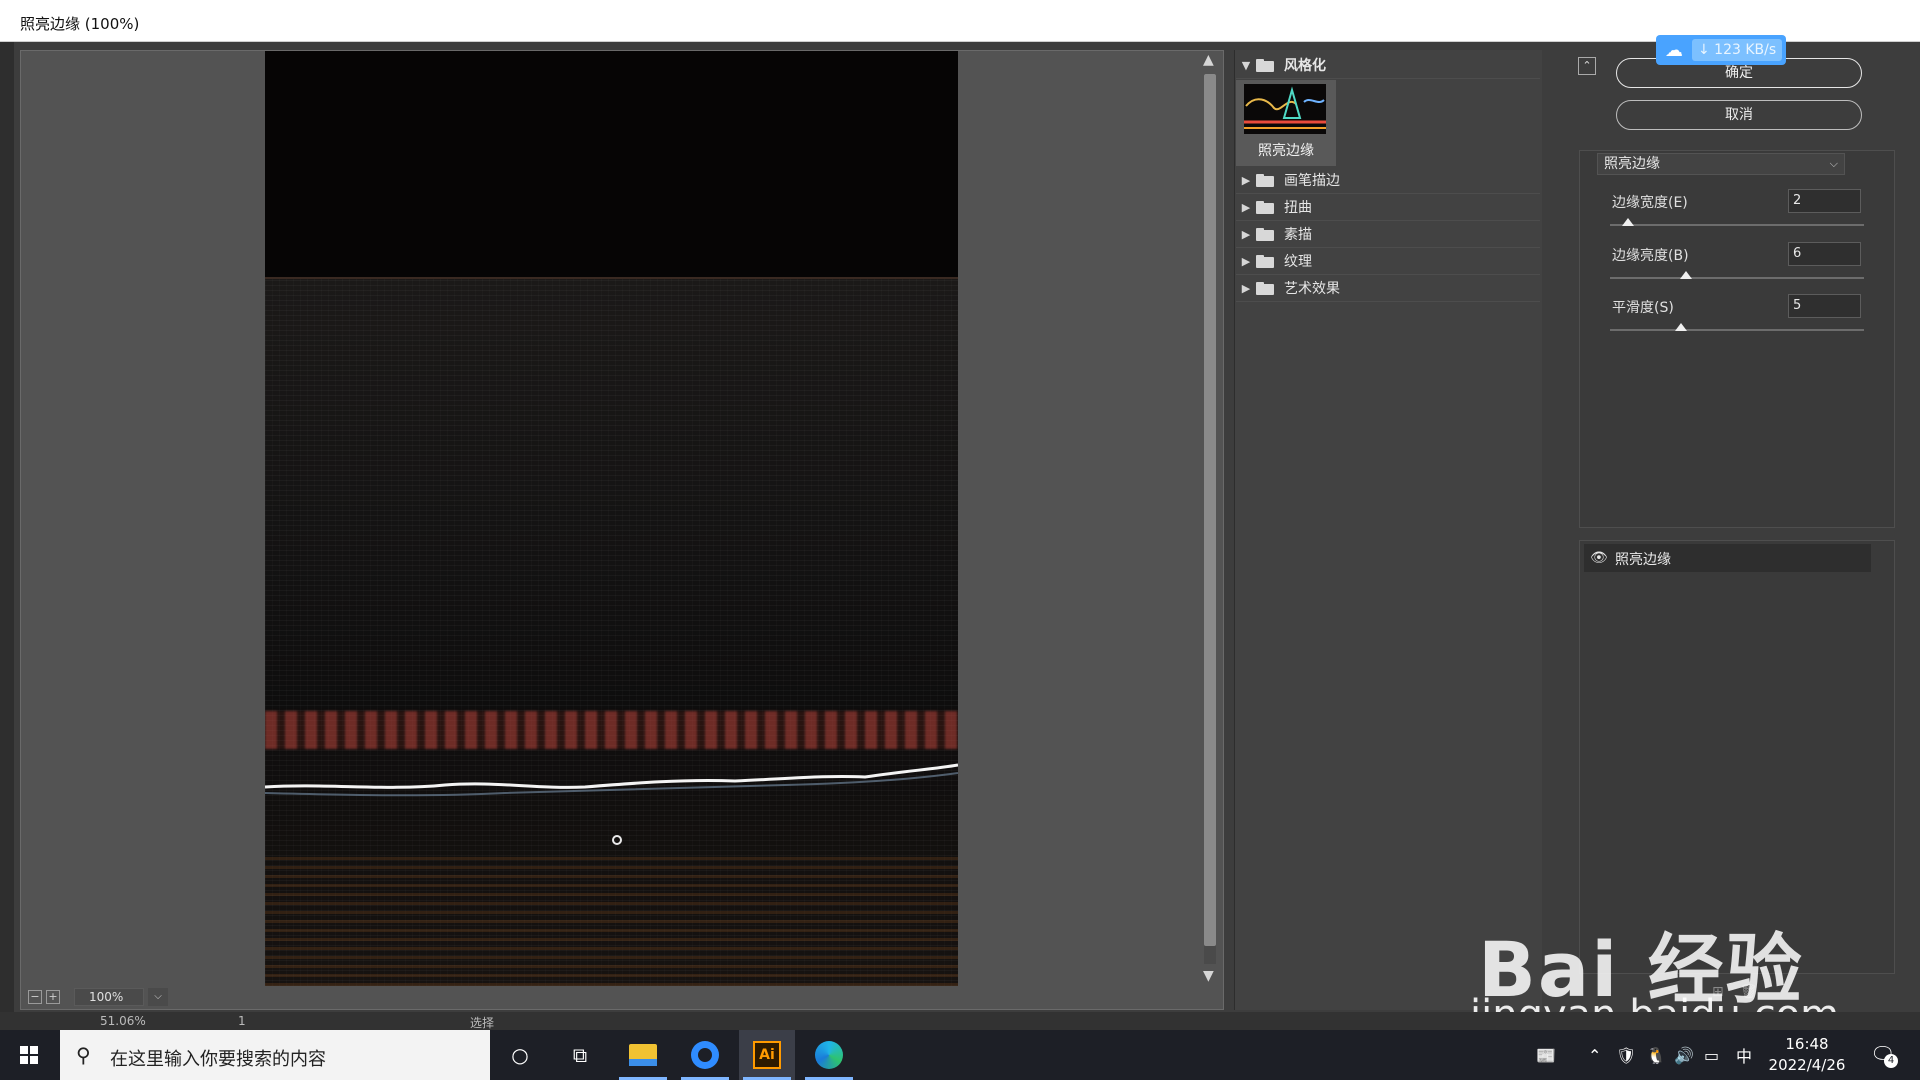 Image resolution: width=1920 pixels, height=1080 pixels. Describe the element at coordinates (1807, 1065) in the screenshot. I see `clock-date: 2022/4/26` at that location.